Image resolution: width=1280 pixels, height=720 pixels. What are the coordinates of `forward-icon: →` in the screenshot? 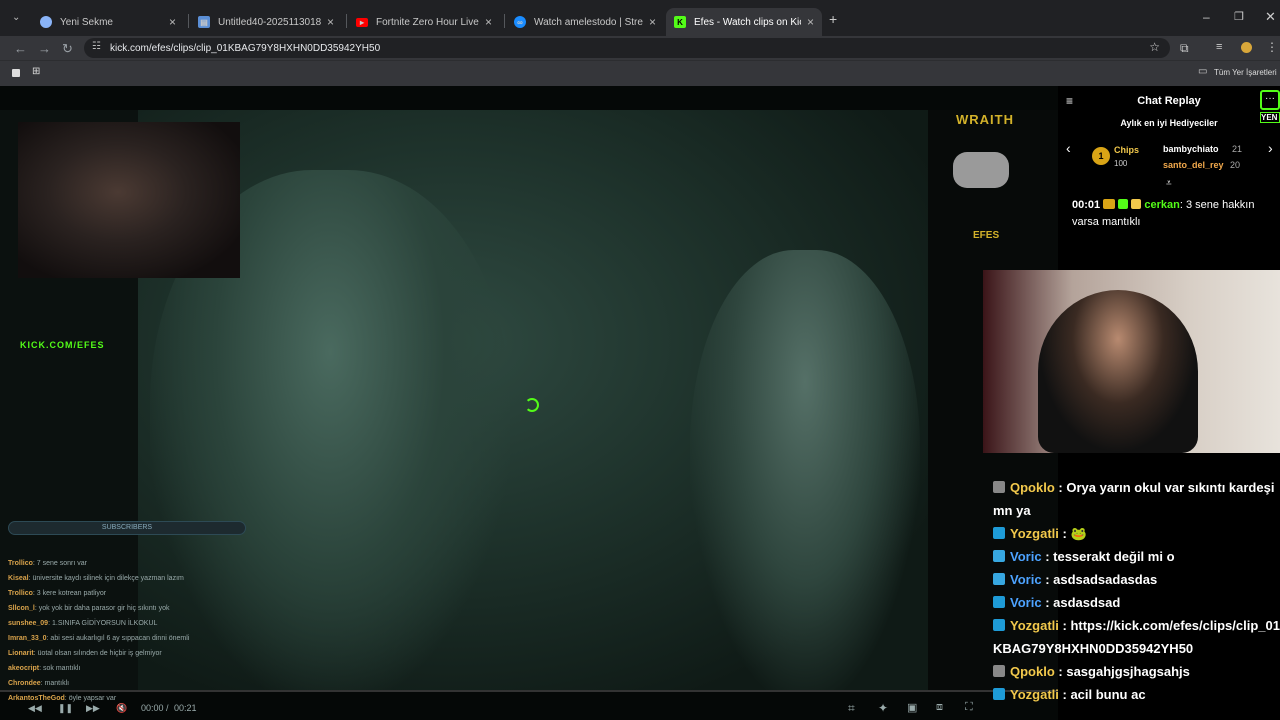 It's located at (44, 48).